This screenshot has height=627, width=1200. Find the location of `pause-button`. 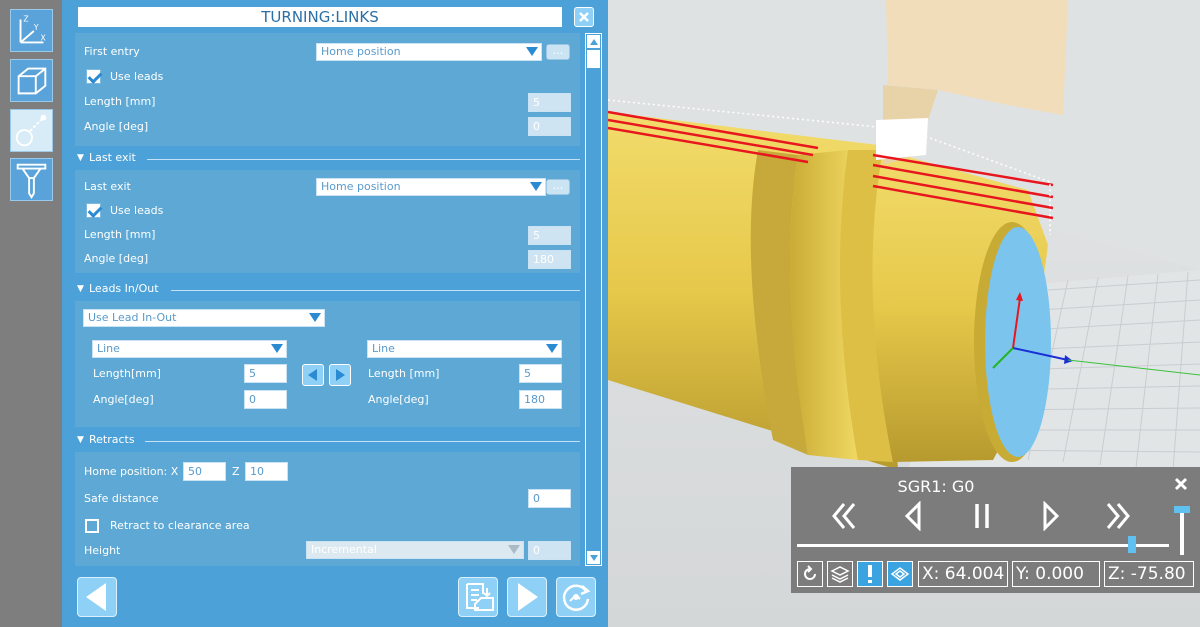

pause-button is located at coordinates (982, 516).